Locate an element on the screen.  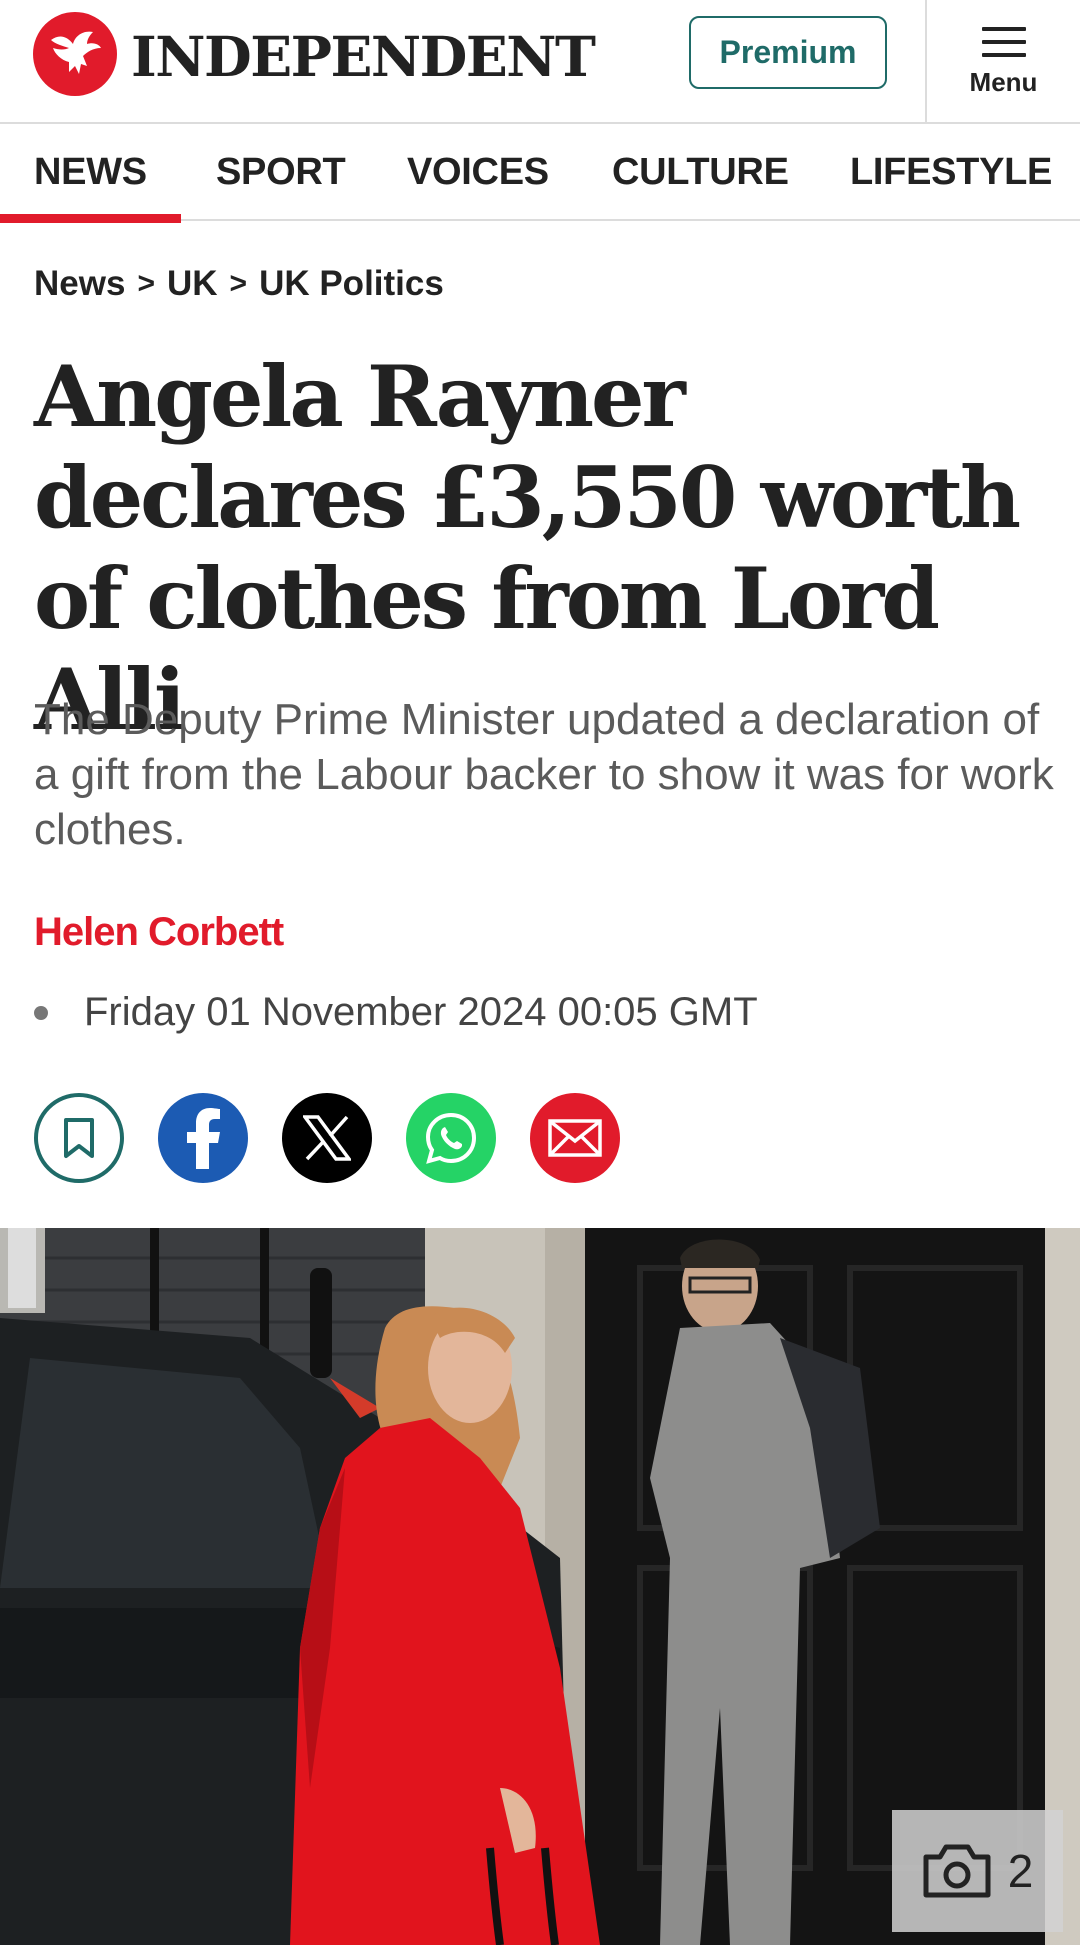
share-bar is located at coordinates (344, 1138).